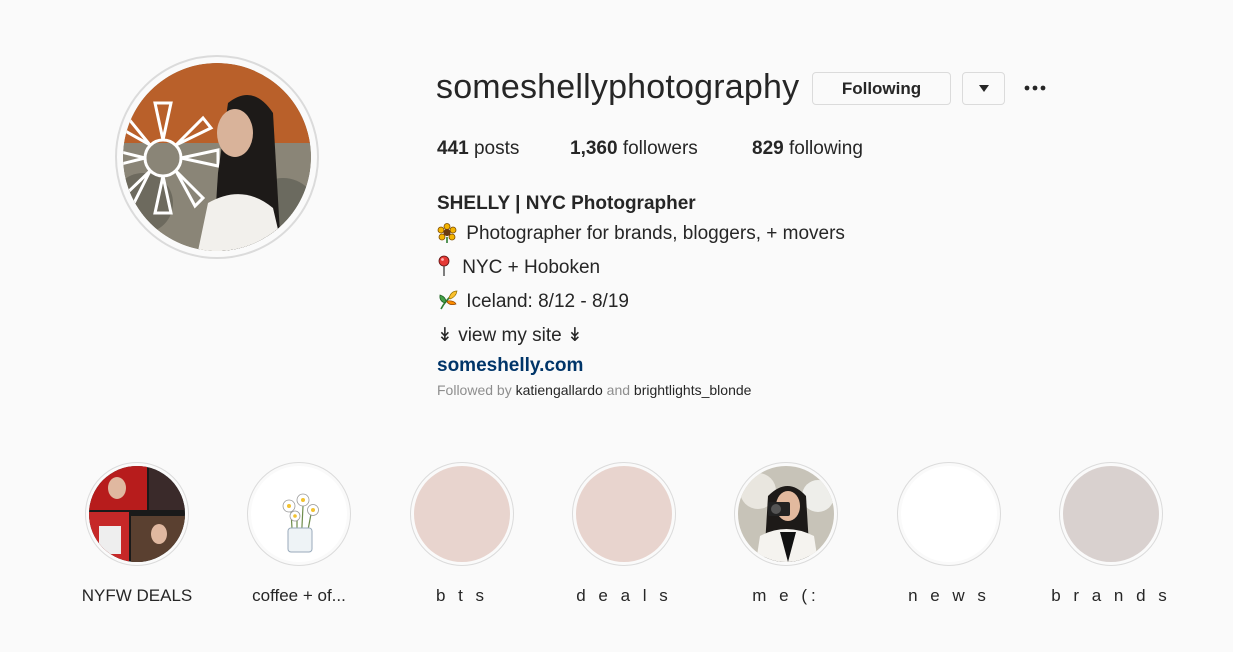 The image size is (1233, 652). Describe the element at coordinates (510, 335) in the screenshot. I see `bio-line-4: ↡ view my site ↡` at that location.